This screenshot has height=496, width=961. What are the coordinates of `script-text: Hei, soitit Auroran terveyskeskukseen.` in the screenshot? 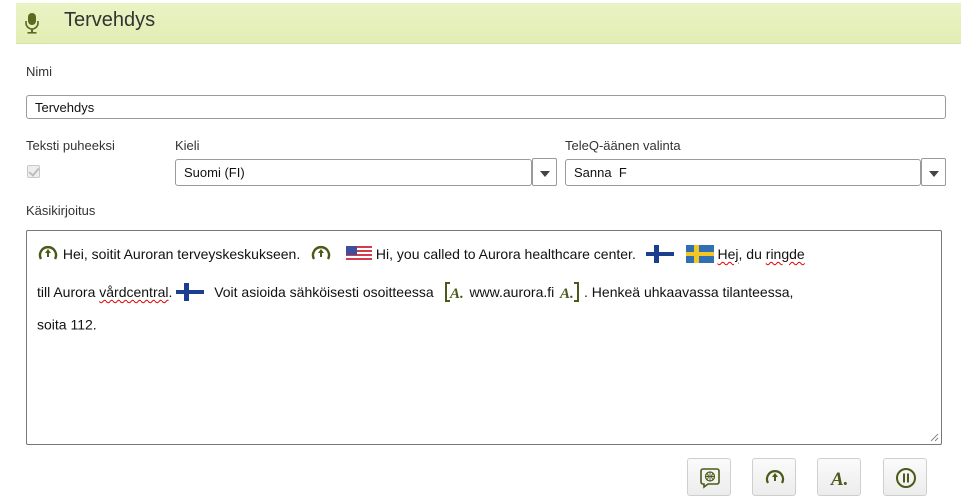 It's located at (181, 254).